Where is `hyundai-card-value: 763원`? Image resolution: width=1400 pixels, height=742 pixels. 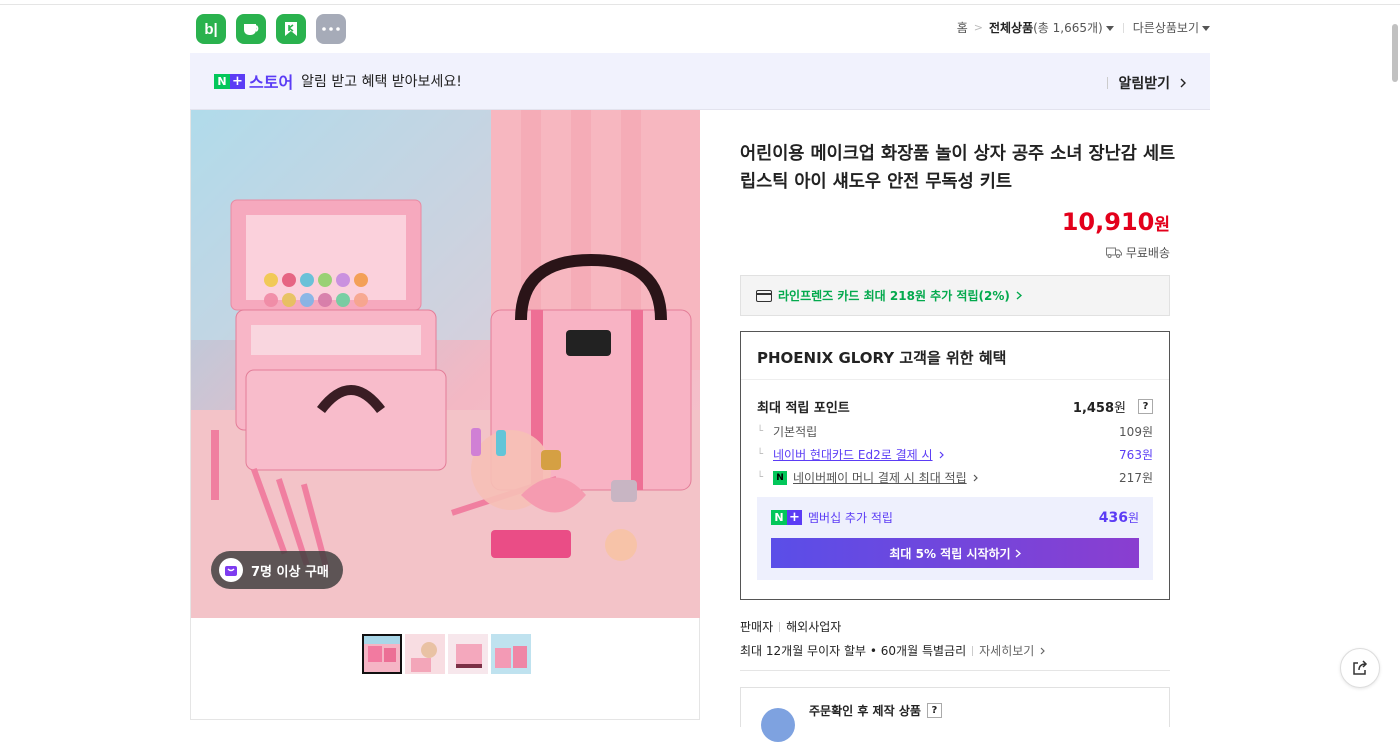 hyundai-card-value: 763원 is located at coordinates (1136, 455).